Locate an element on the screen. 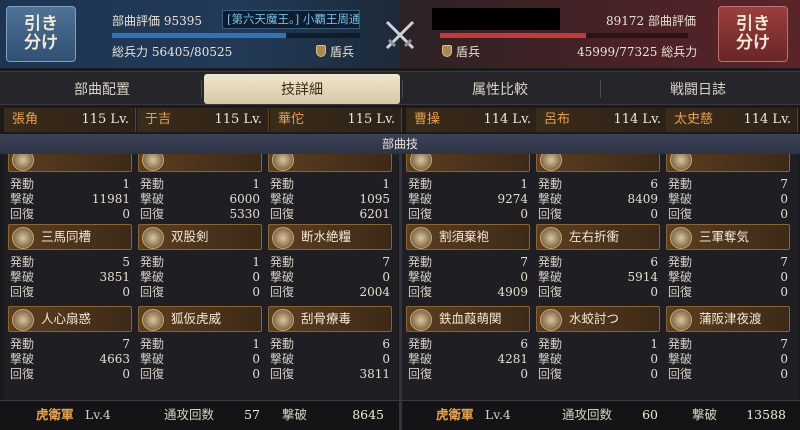 The height and width of the screenshot is (430, 800). skill-card: 発動 1 撃破 6000 回復 5330 is located at coordinates (200, 190).